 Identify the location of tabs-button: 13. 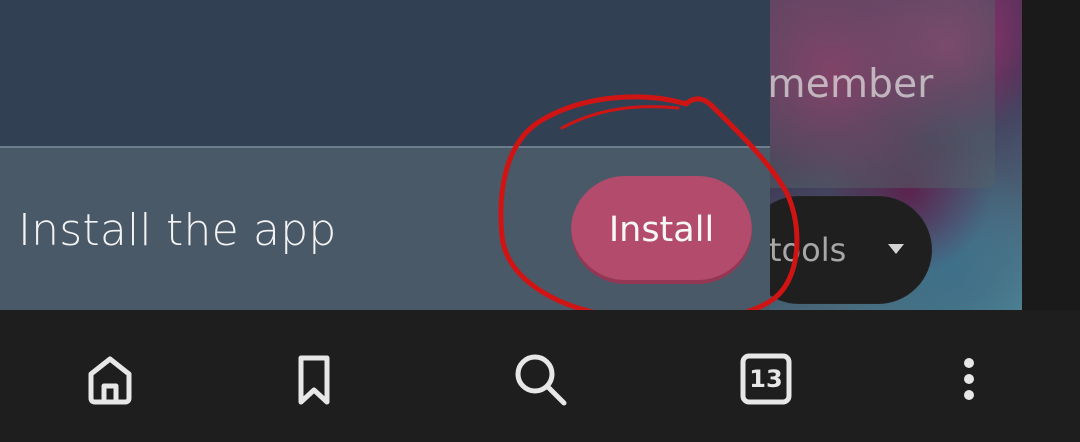
(766, 379).